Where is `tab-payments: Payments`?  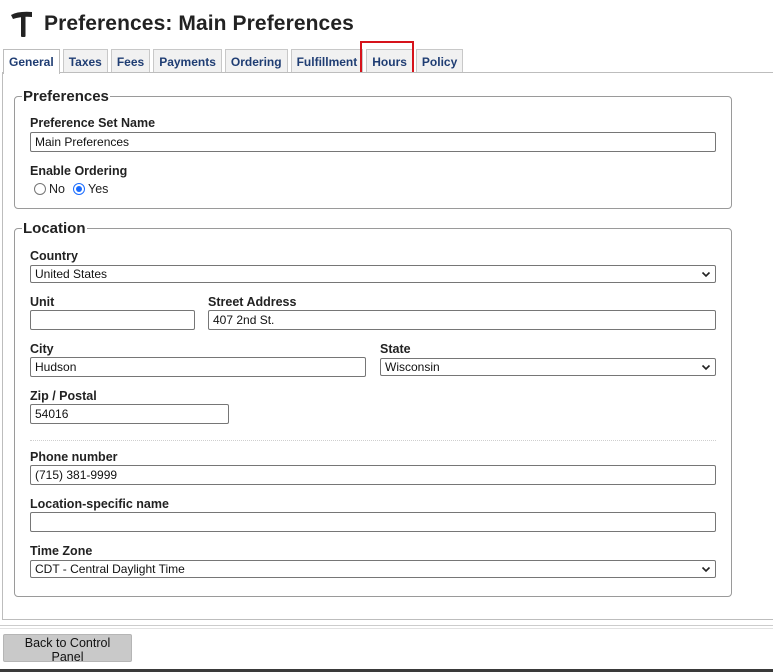 tab-payments: Payments is located at coordinates (187, 61).